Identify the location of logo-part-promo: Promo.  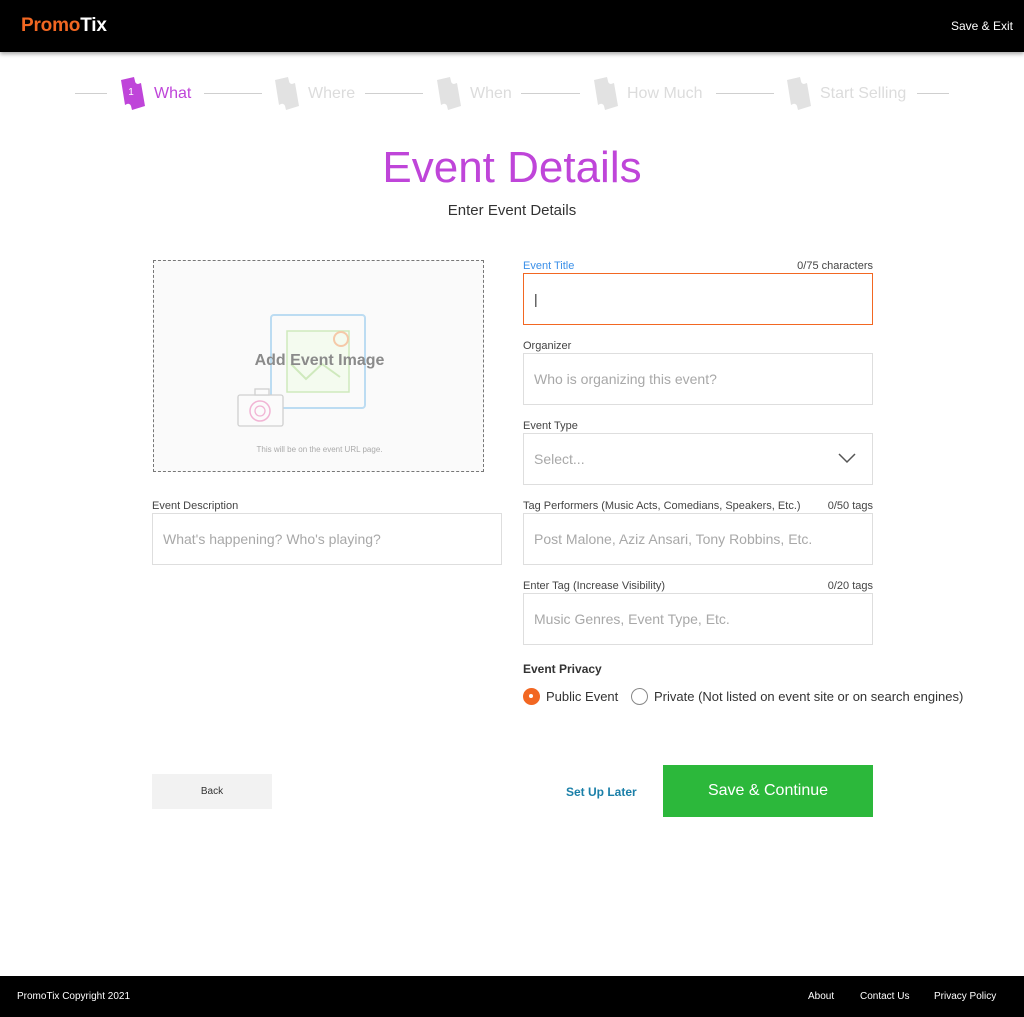
(51, 25).